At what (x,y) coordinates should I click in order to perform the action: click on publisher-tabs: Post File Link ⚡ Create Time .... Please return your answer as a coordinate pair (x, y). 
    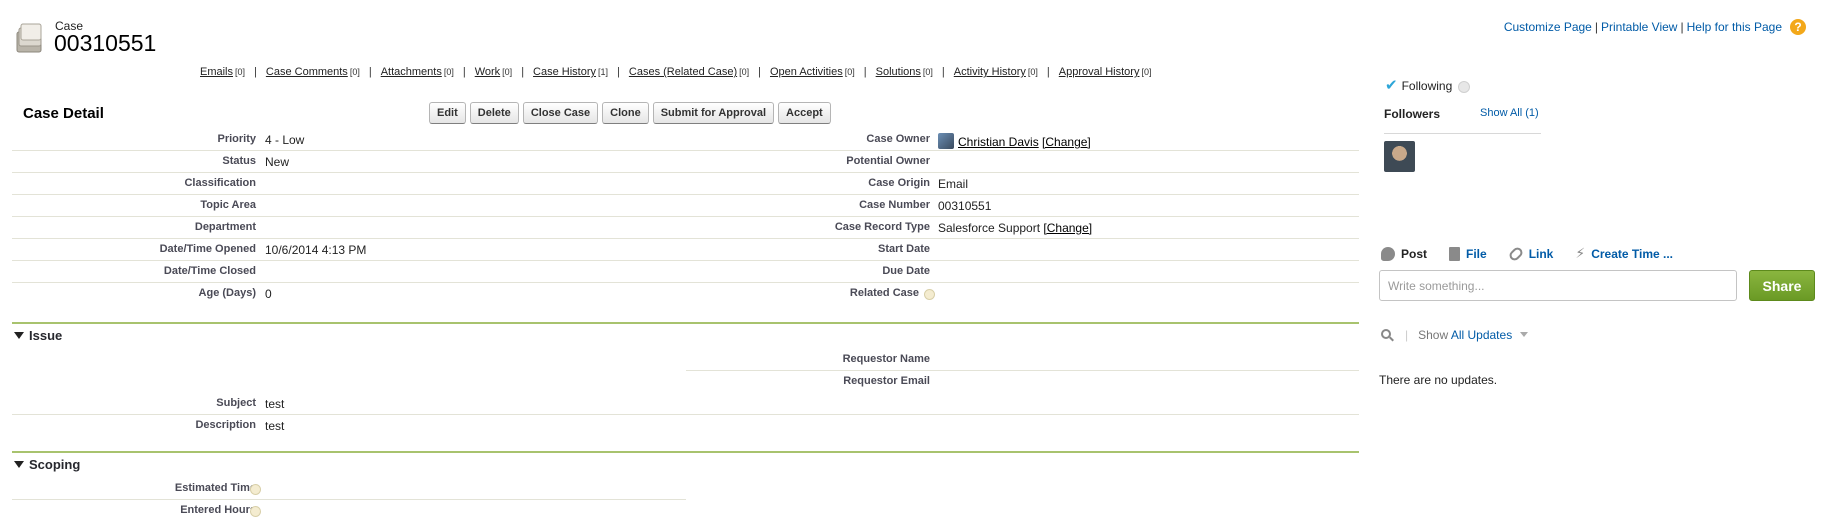
    Looking at the image, I should click on (1527, 253).